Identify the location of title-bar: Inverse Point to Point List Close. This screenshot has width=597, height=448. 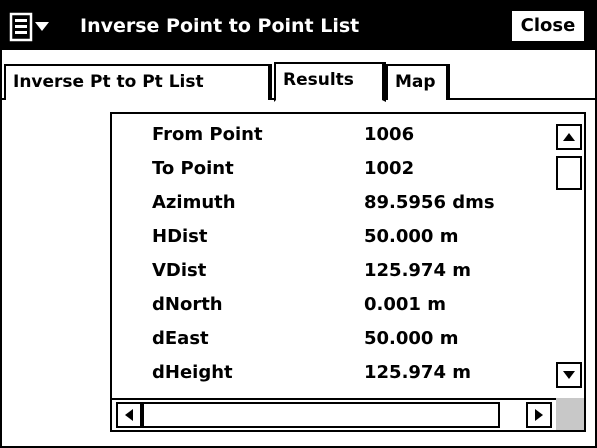
(298, 26).